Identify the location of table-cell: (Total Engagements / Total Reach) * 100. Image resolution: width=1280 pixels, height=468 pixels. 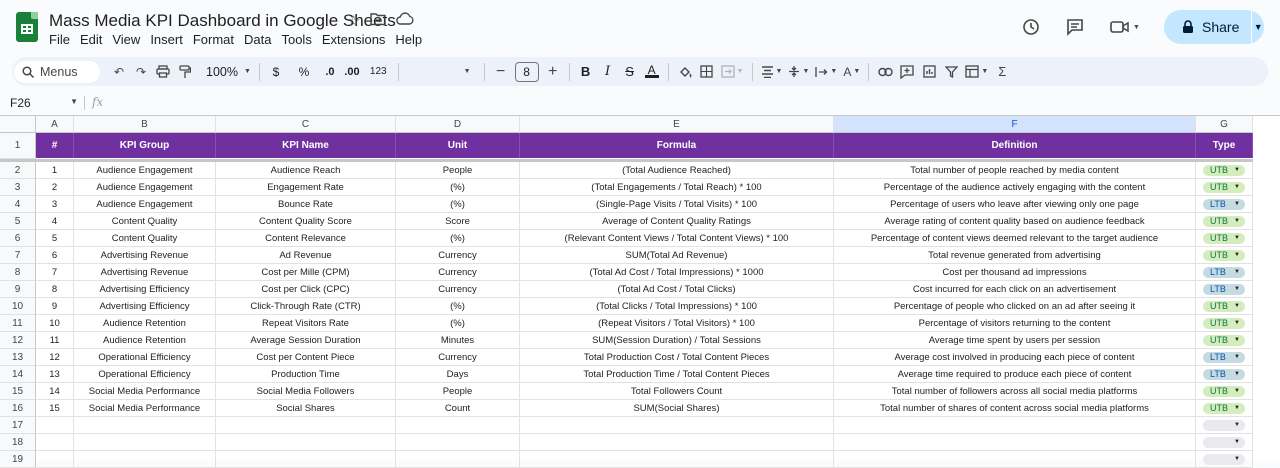
(677, 187).